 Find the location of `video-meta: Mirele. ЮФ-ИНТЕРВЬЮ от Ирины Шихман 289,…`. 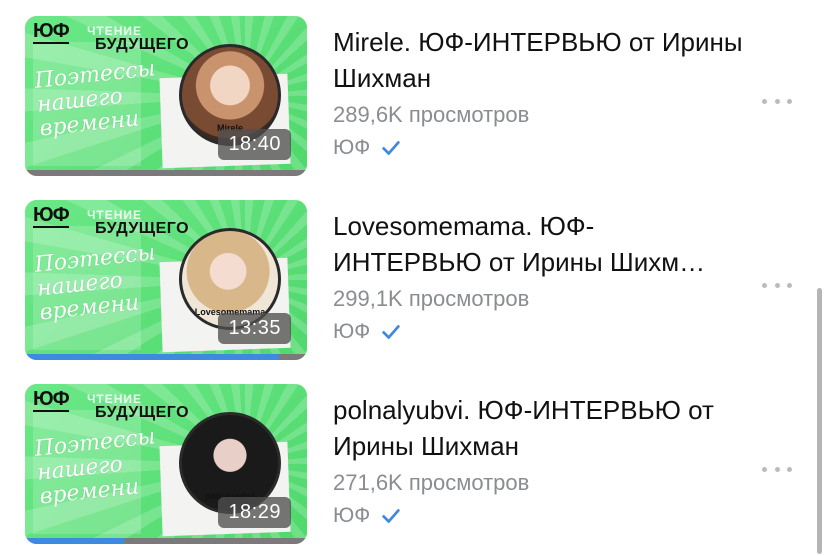

video-meta: Mirele. ЮФ-ИНТЕРВЬЮ от Ирины Шихман 289,… is located at coordinates (538, 92).